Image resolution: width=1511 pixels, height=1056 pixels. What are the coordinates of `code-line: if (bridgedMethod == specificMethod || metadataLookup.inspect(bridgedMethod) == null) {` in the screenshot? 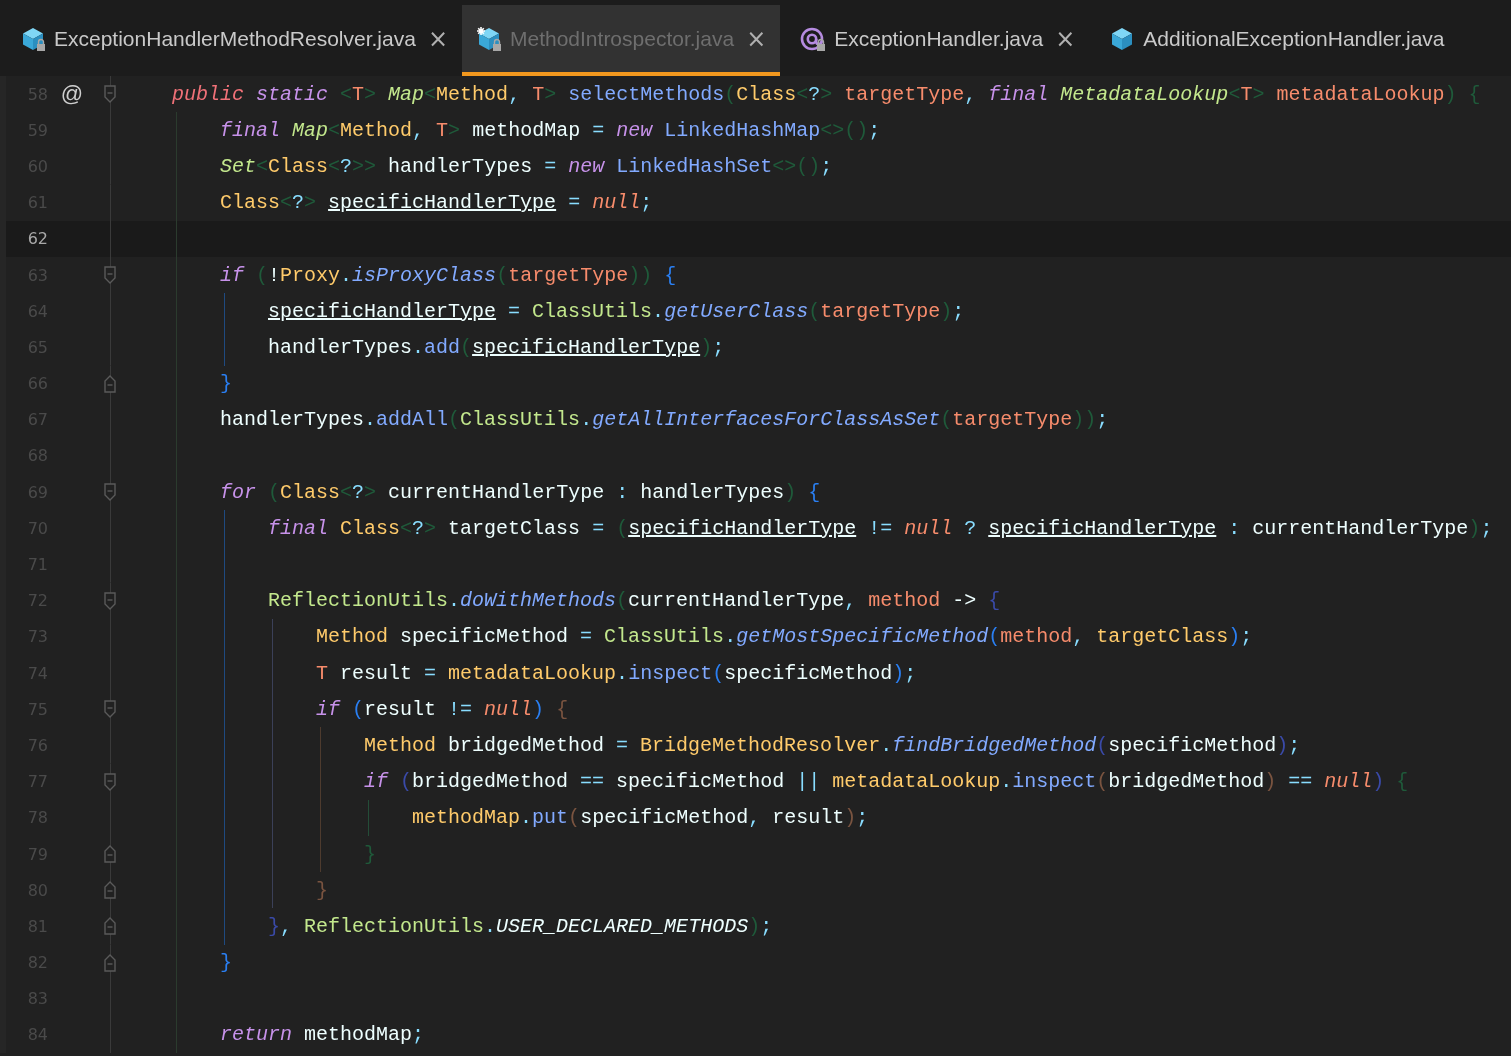 It's located at (886, 782).